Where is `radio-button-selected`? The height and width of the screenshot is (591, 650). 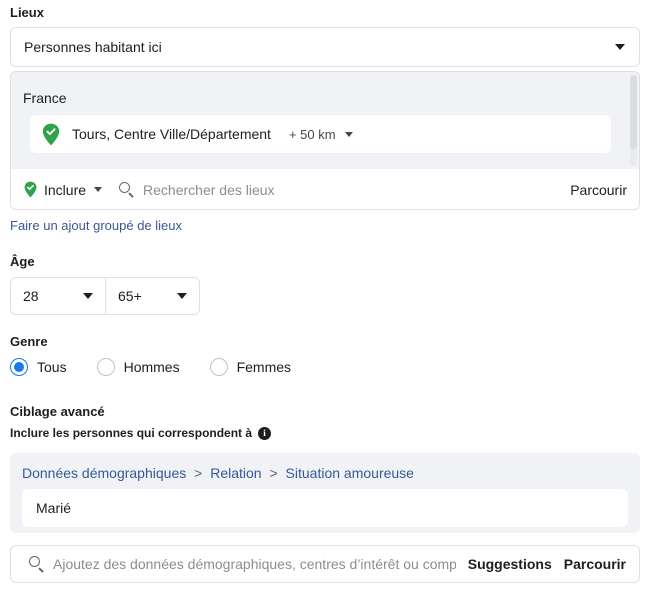
radio-button-selected is located at coordinates (19, 367).